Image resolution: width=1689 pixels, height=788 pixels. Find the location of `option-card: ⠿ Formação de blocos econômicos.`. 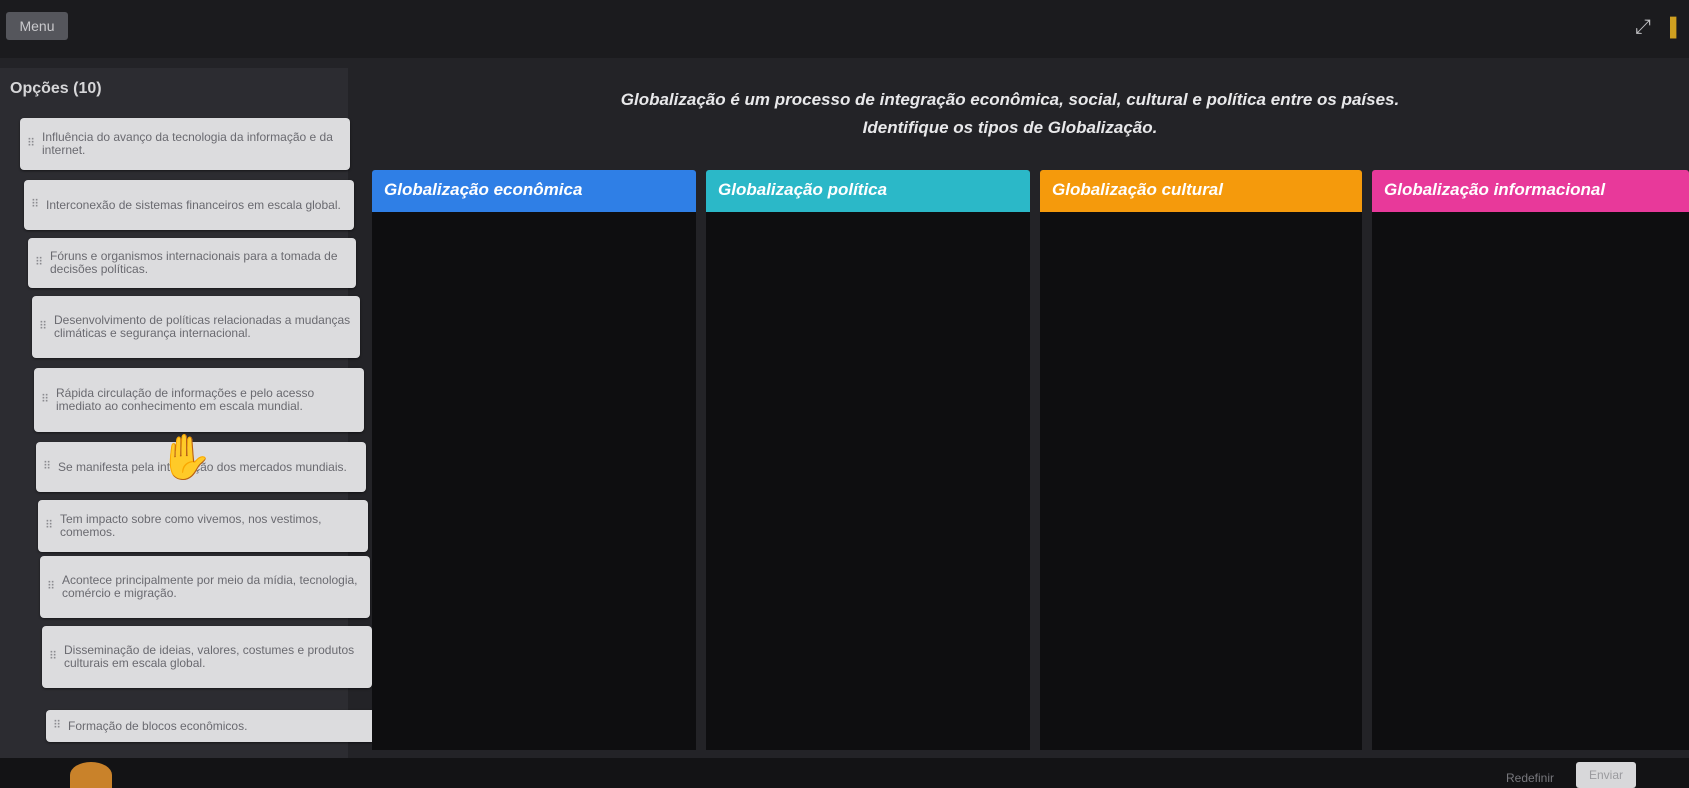

option-card: ⠿ Formação de blocos econômicos. is located at coordinates (211, 726).